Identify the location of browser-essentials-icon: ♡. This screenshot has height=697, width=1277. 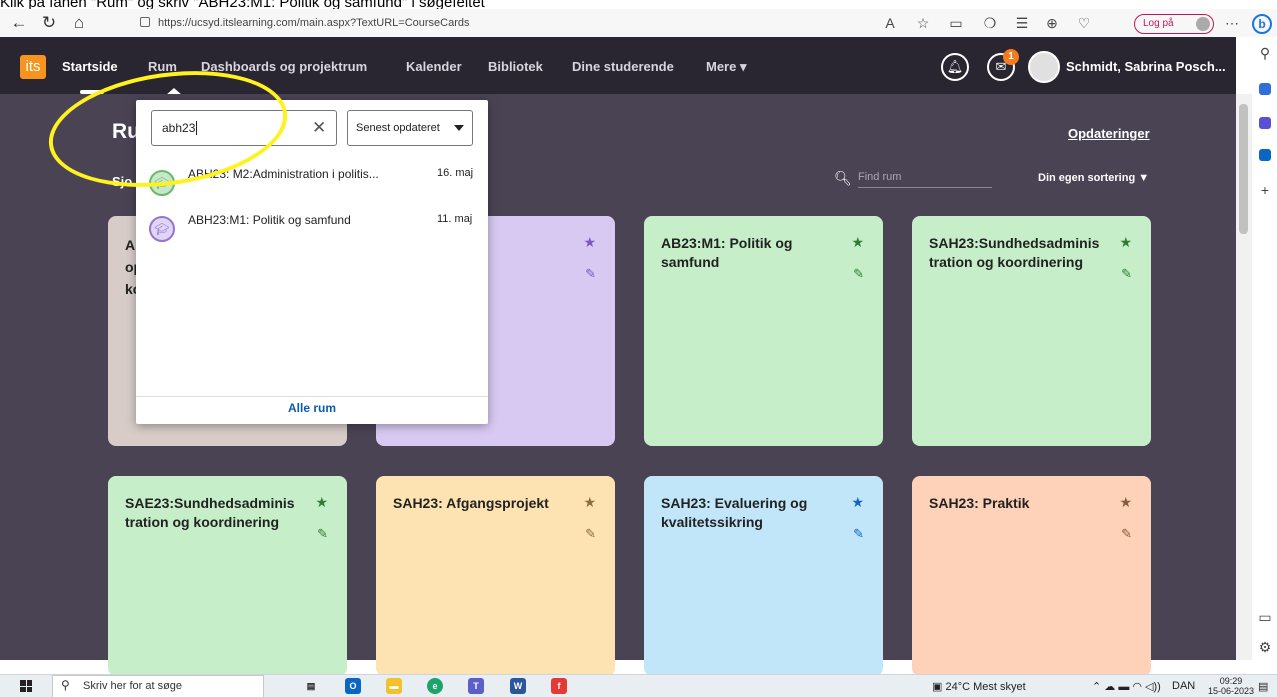
(1084, 23).